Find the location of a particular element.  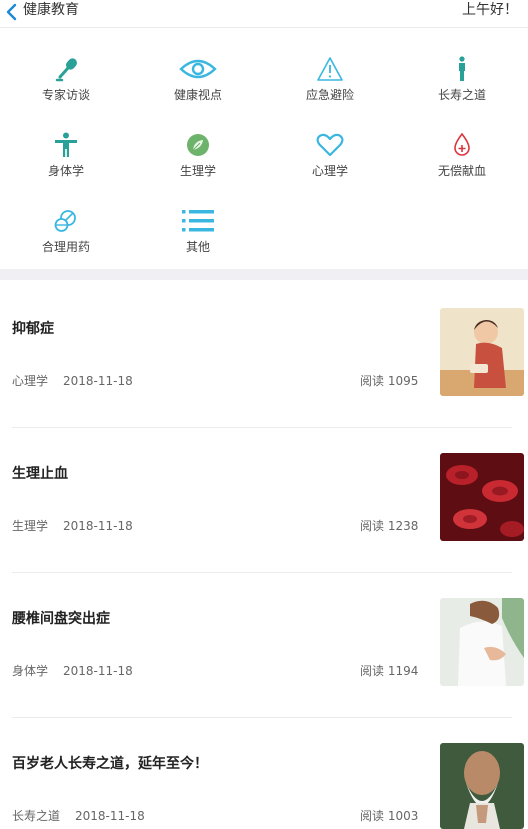

article-category: 身体学 is located at coordinates (30, 671).